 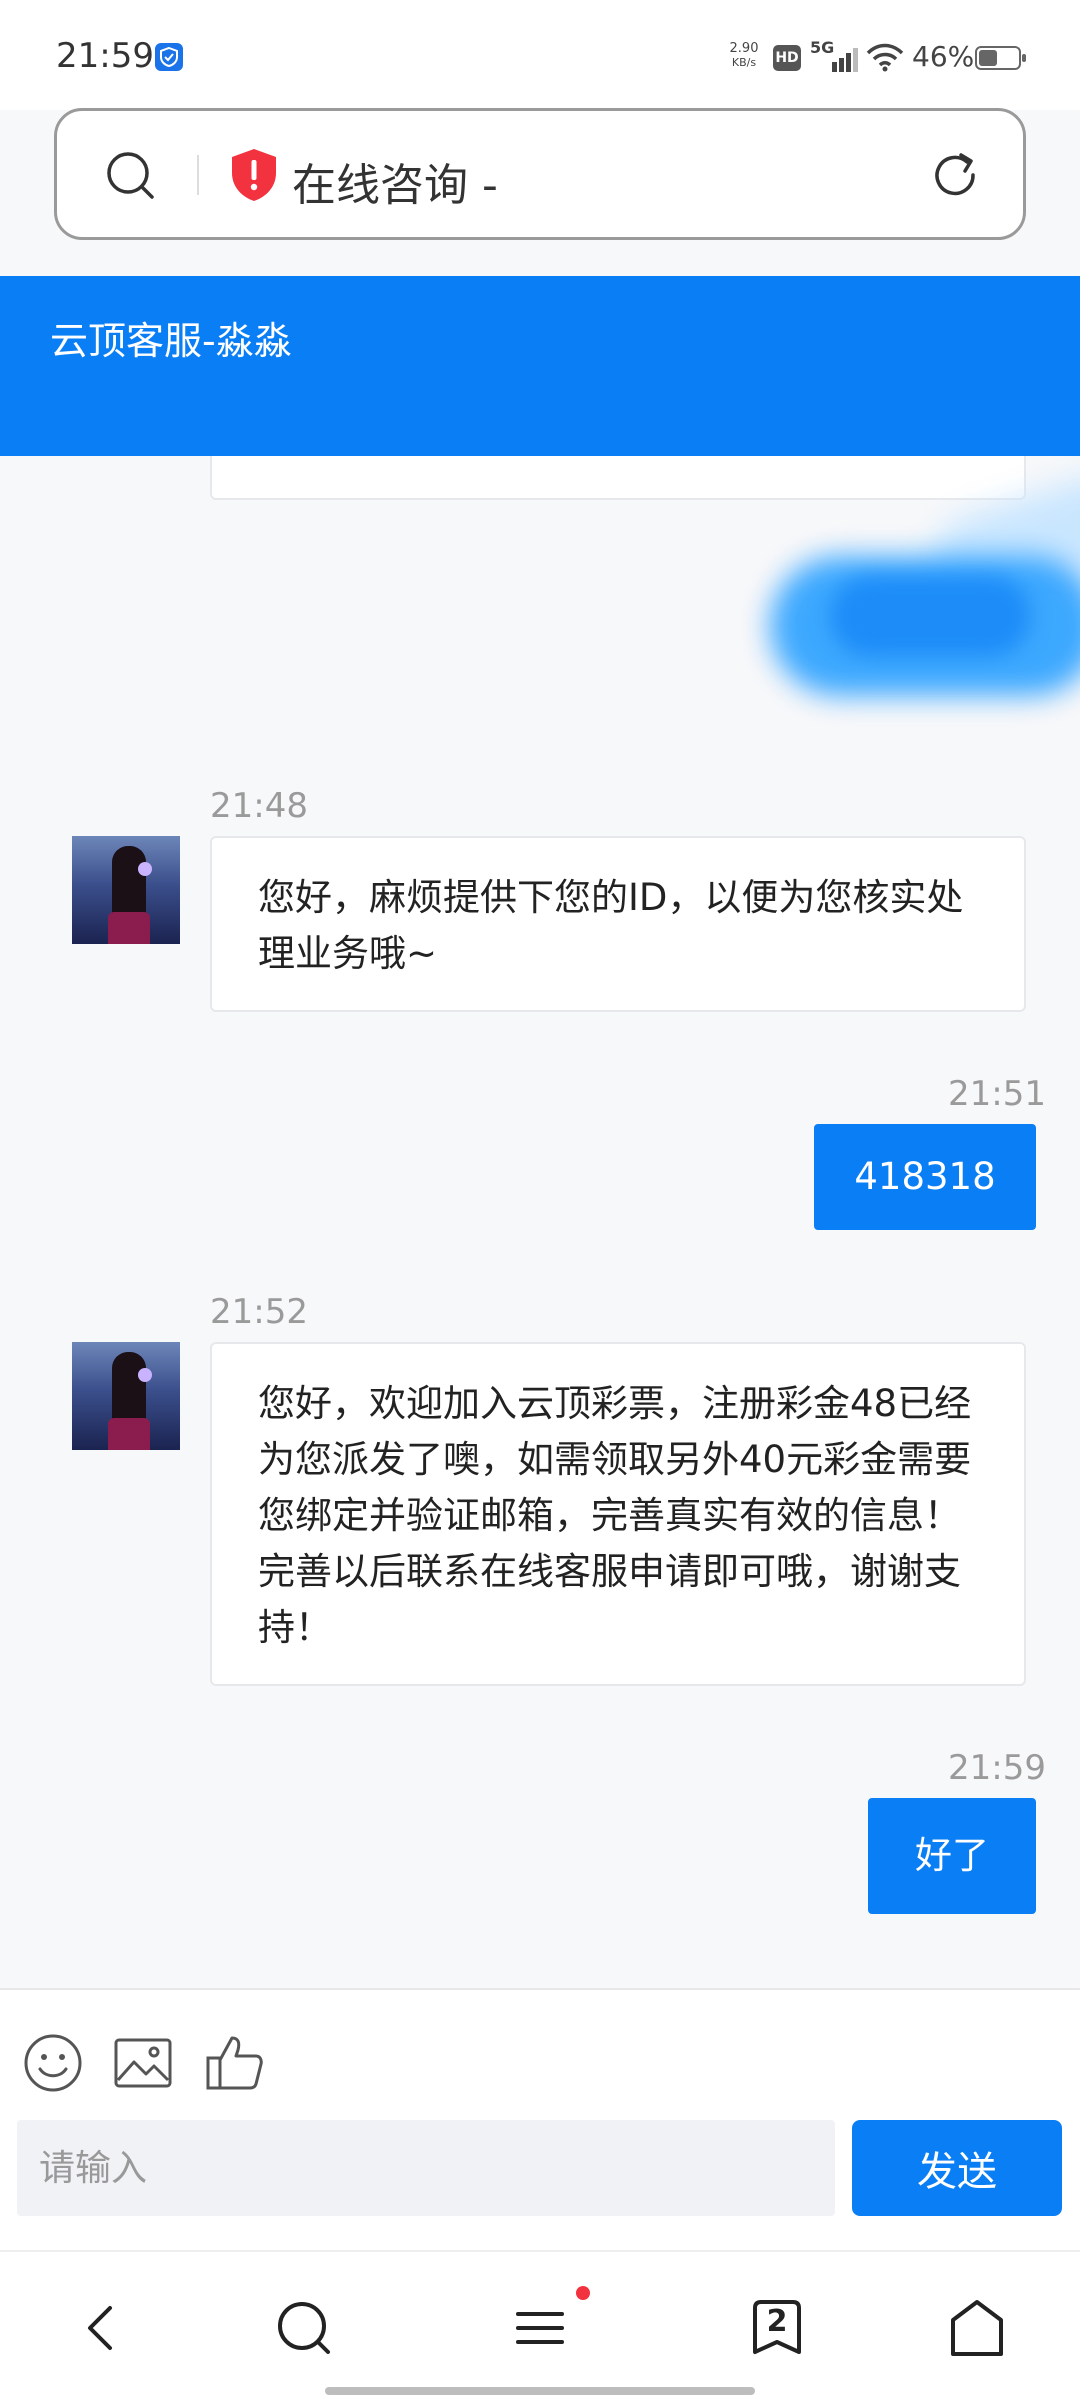 What do you see at coordinates (102, 2328) in the screenshot?
I see `back-icon` at bounding box center [102, 2328].